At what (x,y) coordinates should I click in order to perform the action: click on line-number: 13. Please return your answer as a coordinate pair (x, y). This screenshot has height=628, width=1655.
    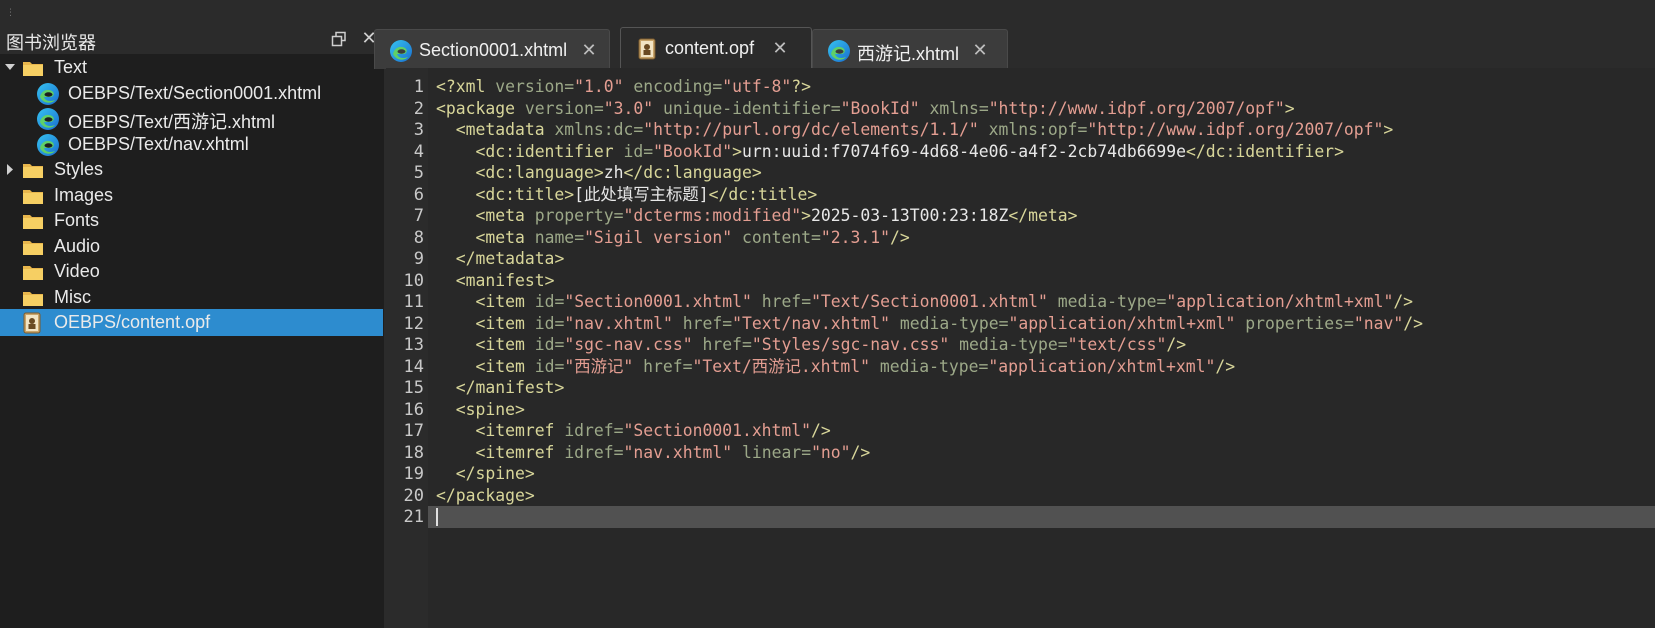
    Looking at the image, I should click on (413, 345).